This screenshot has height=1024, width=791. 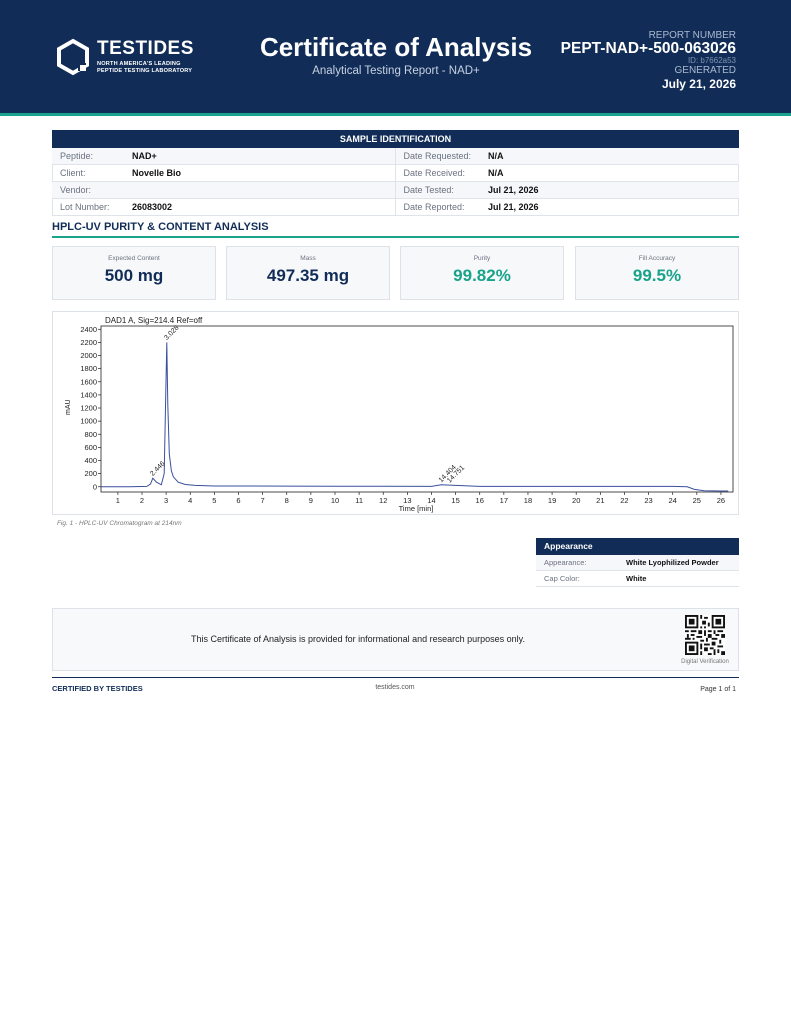 What do you see at coordinates (263, 500) in the screenshot?
I see `x-tick-label: 7` at bounding box center [263, 500].